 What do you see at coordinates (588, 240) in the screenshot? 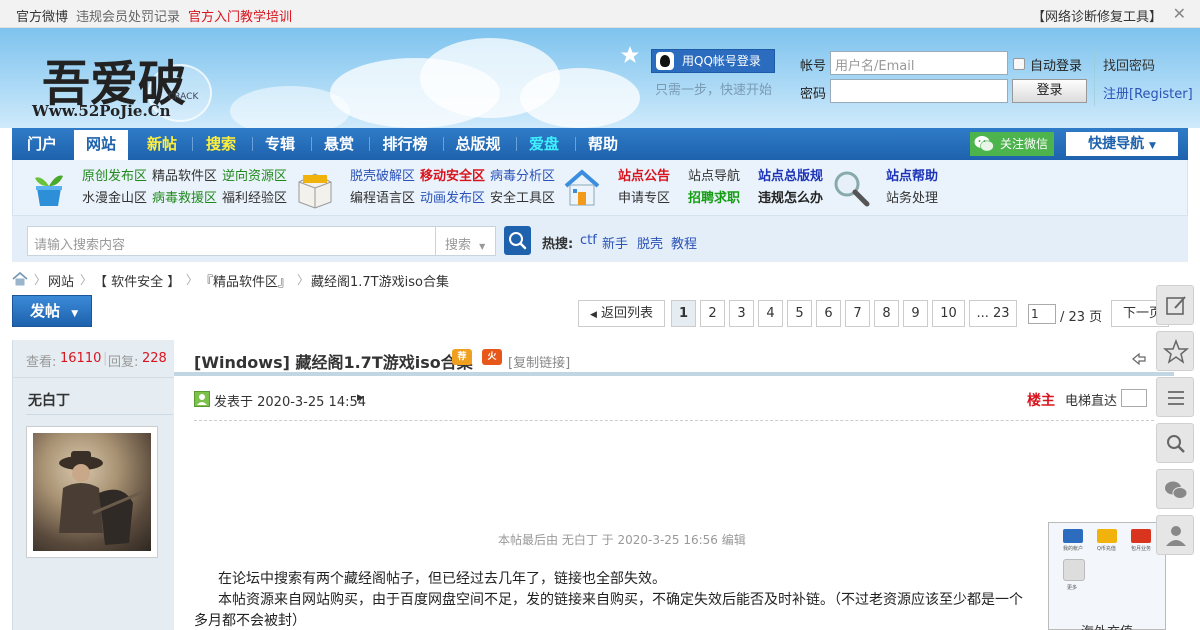
I see `hot-search-item: ctf` at bounding box center [588, 240].